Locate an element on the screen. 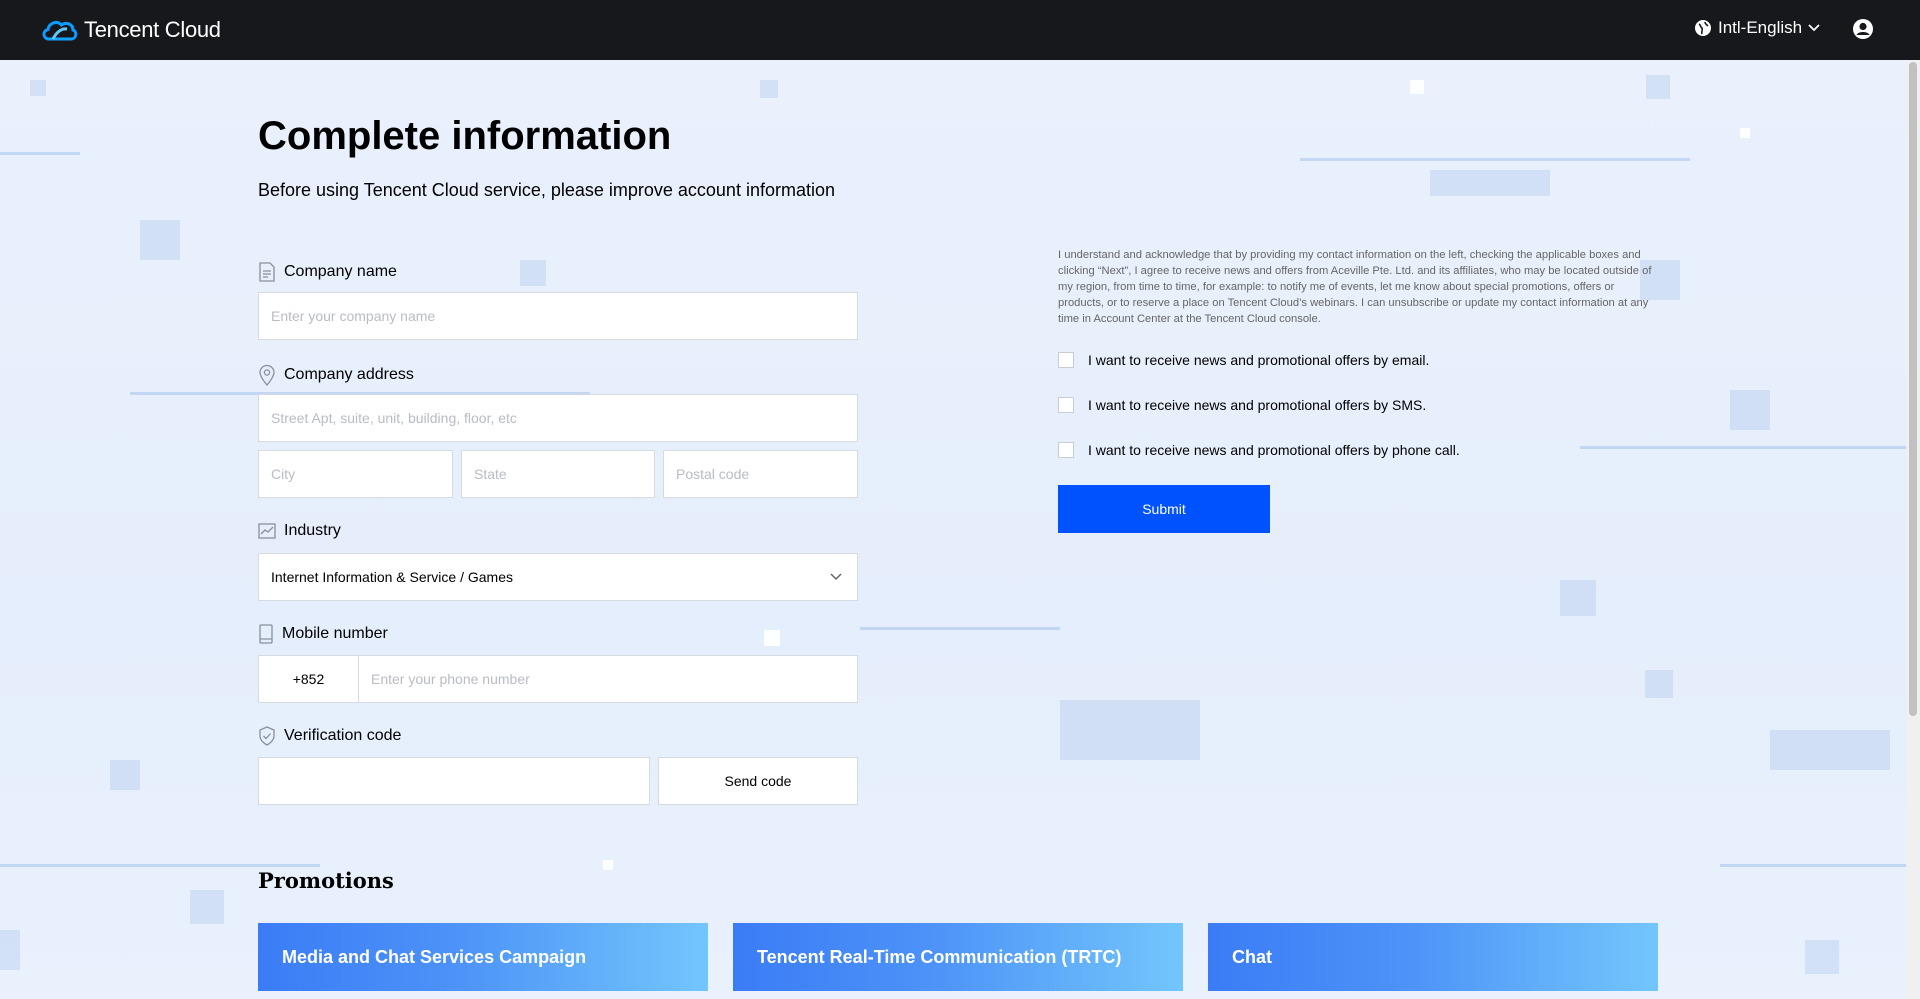 This screenshot has width=1920, height=999. language-label: Intl-English is located at coordinates (1760, 27).